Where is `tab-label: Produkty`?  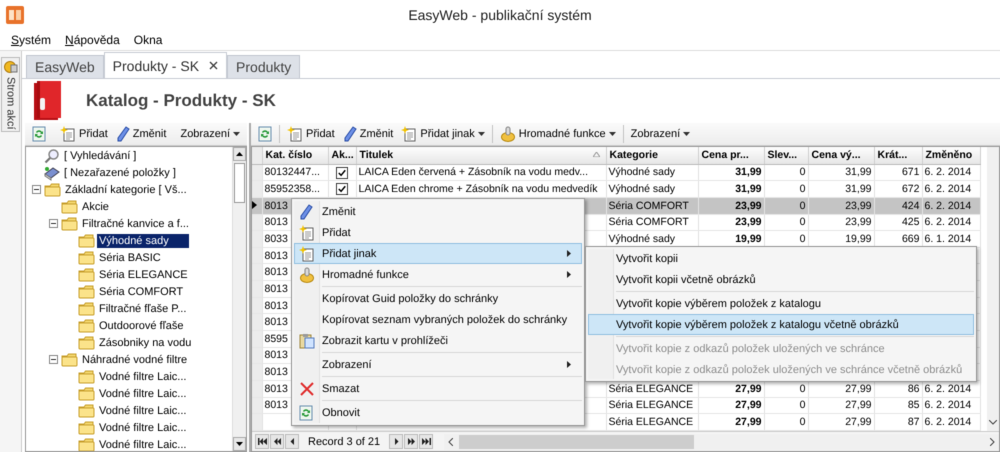
tab-label: Produkty is located at coordinates (264, 67).